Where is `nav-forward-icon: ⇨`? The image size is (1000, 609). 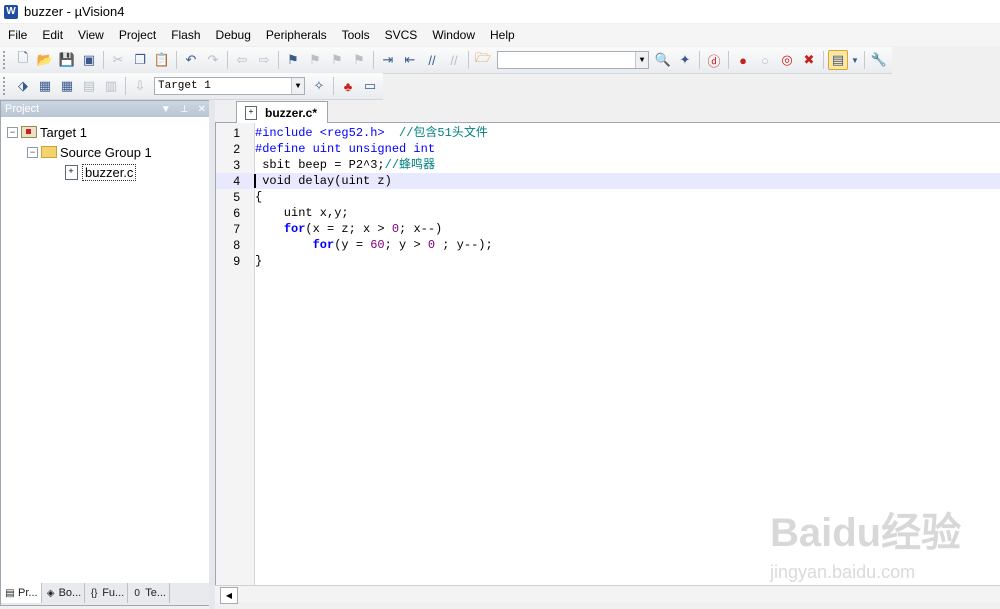
nav-forward-icon: ⇨ is located at coordinates (264, 60).